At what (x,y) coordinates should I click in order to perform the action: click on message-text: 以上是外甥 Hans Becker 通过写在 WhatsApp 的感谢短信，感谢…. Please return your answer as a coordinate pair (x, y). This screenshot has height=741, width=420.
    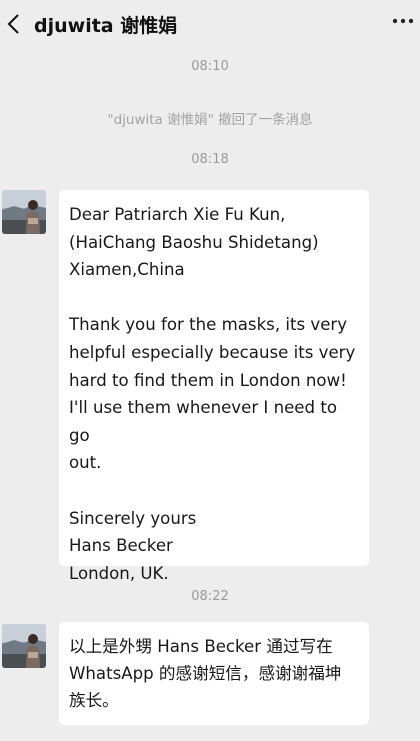
    Looking at the image, I should click on (205, 673).